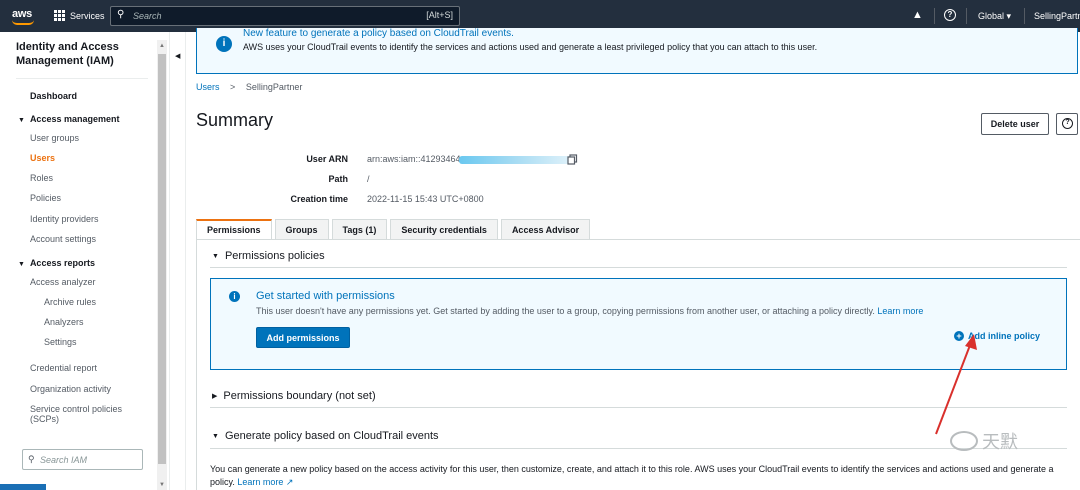  Describe the element at coordinates (54, 138) in the screenshot. I see `sidebar-item-user-groups: User groups` at that location.